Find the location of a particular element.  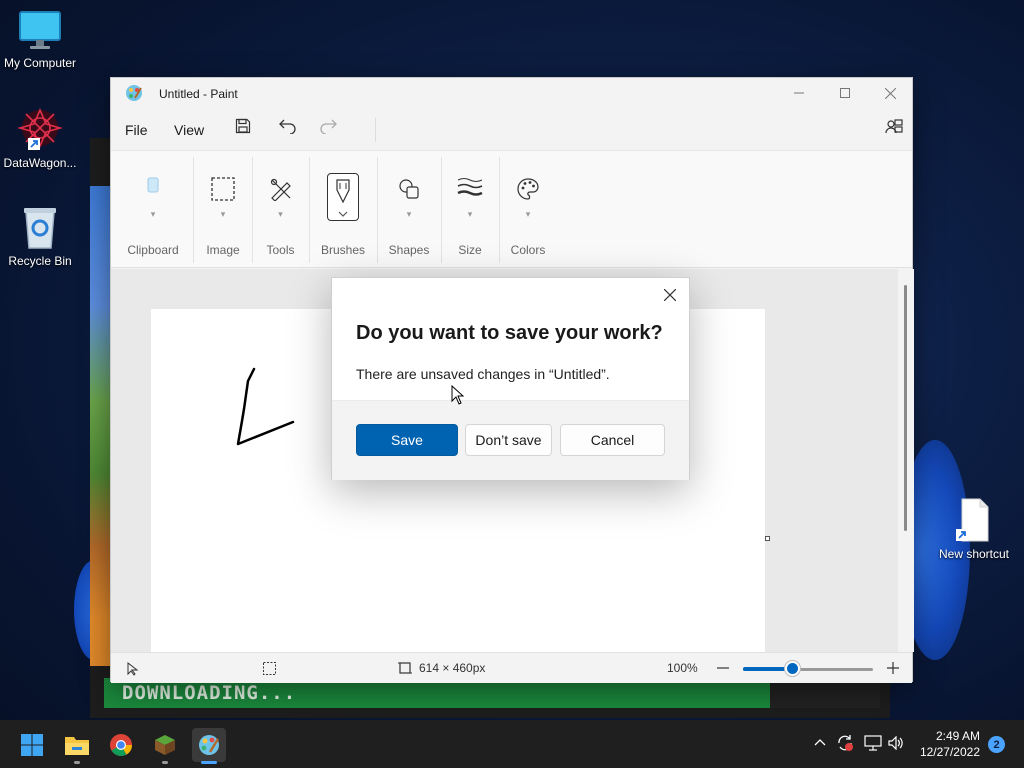

mouse-pointer-icon is located at coordinates (458, 395).